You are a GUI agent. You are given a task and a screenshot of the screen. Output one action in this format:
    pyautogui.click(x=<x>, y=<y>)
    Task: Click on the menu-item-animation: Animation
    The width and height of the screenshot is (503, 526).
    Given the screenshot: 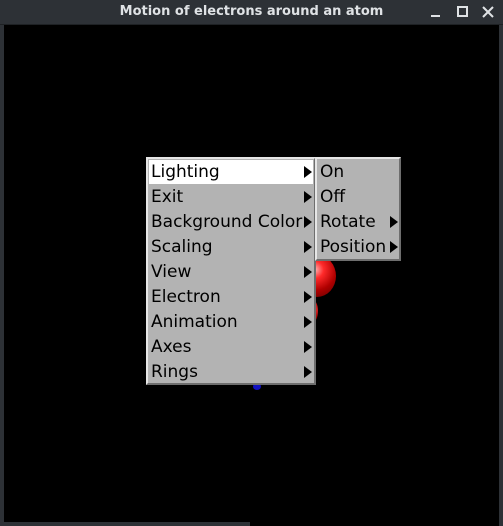 What is the action you would take?
    pyautogui.click(x=231, y=322)
    